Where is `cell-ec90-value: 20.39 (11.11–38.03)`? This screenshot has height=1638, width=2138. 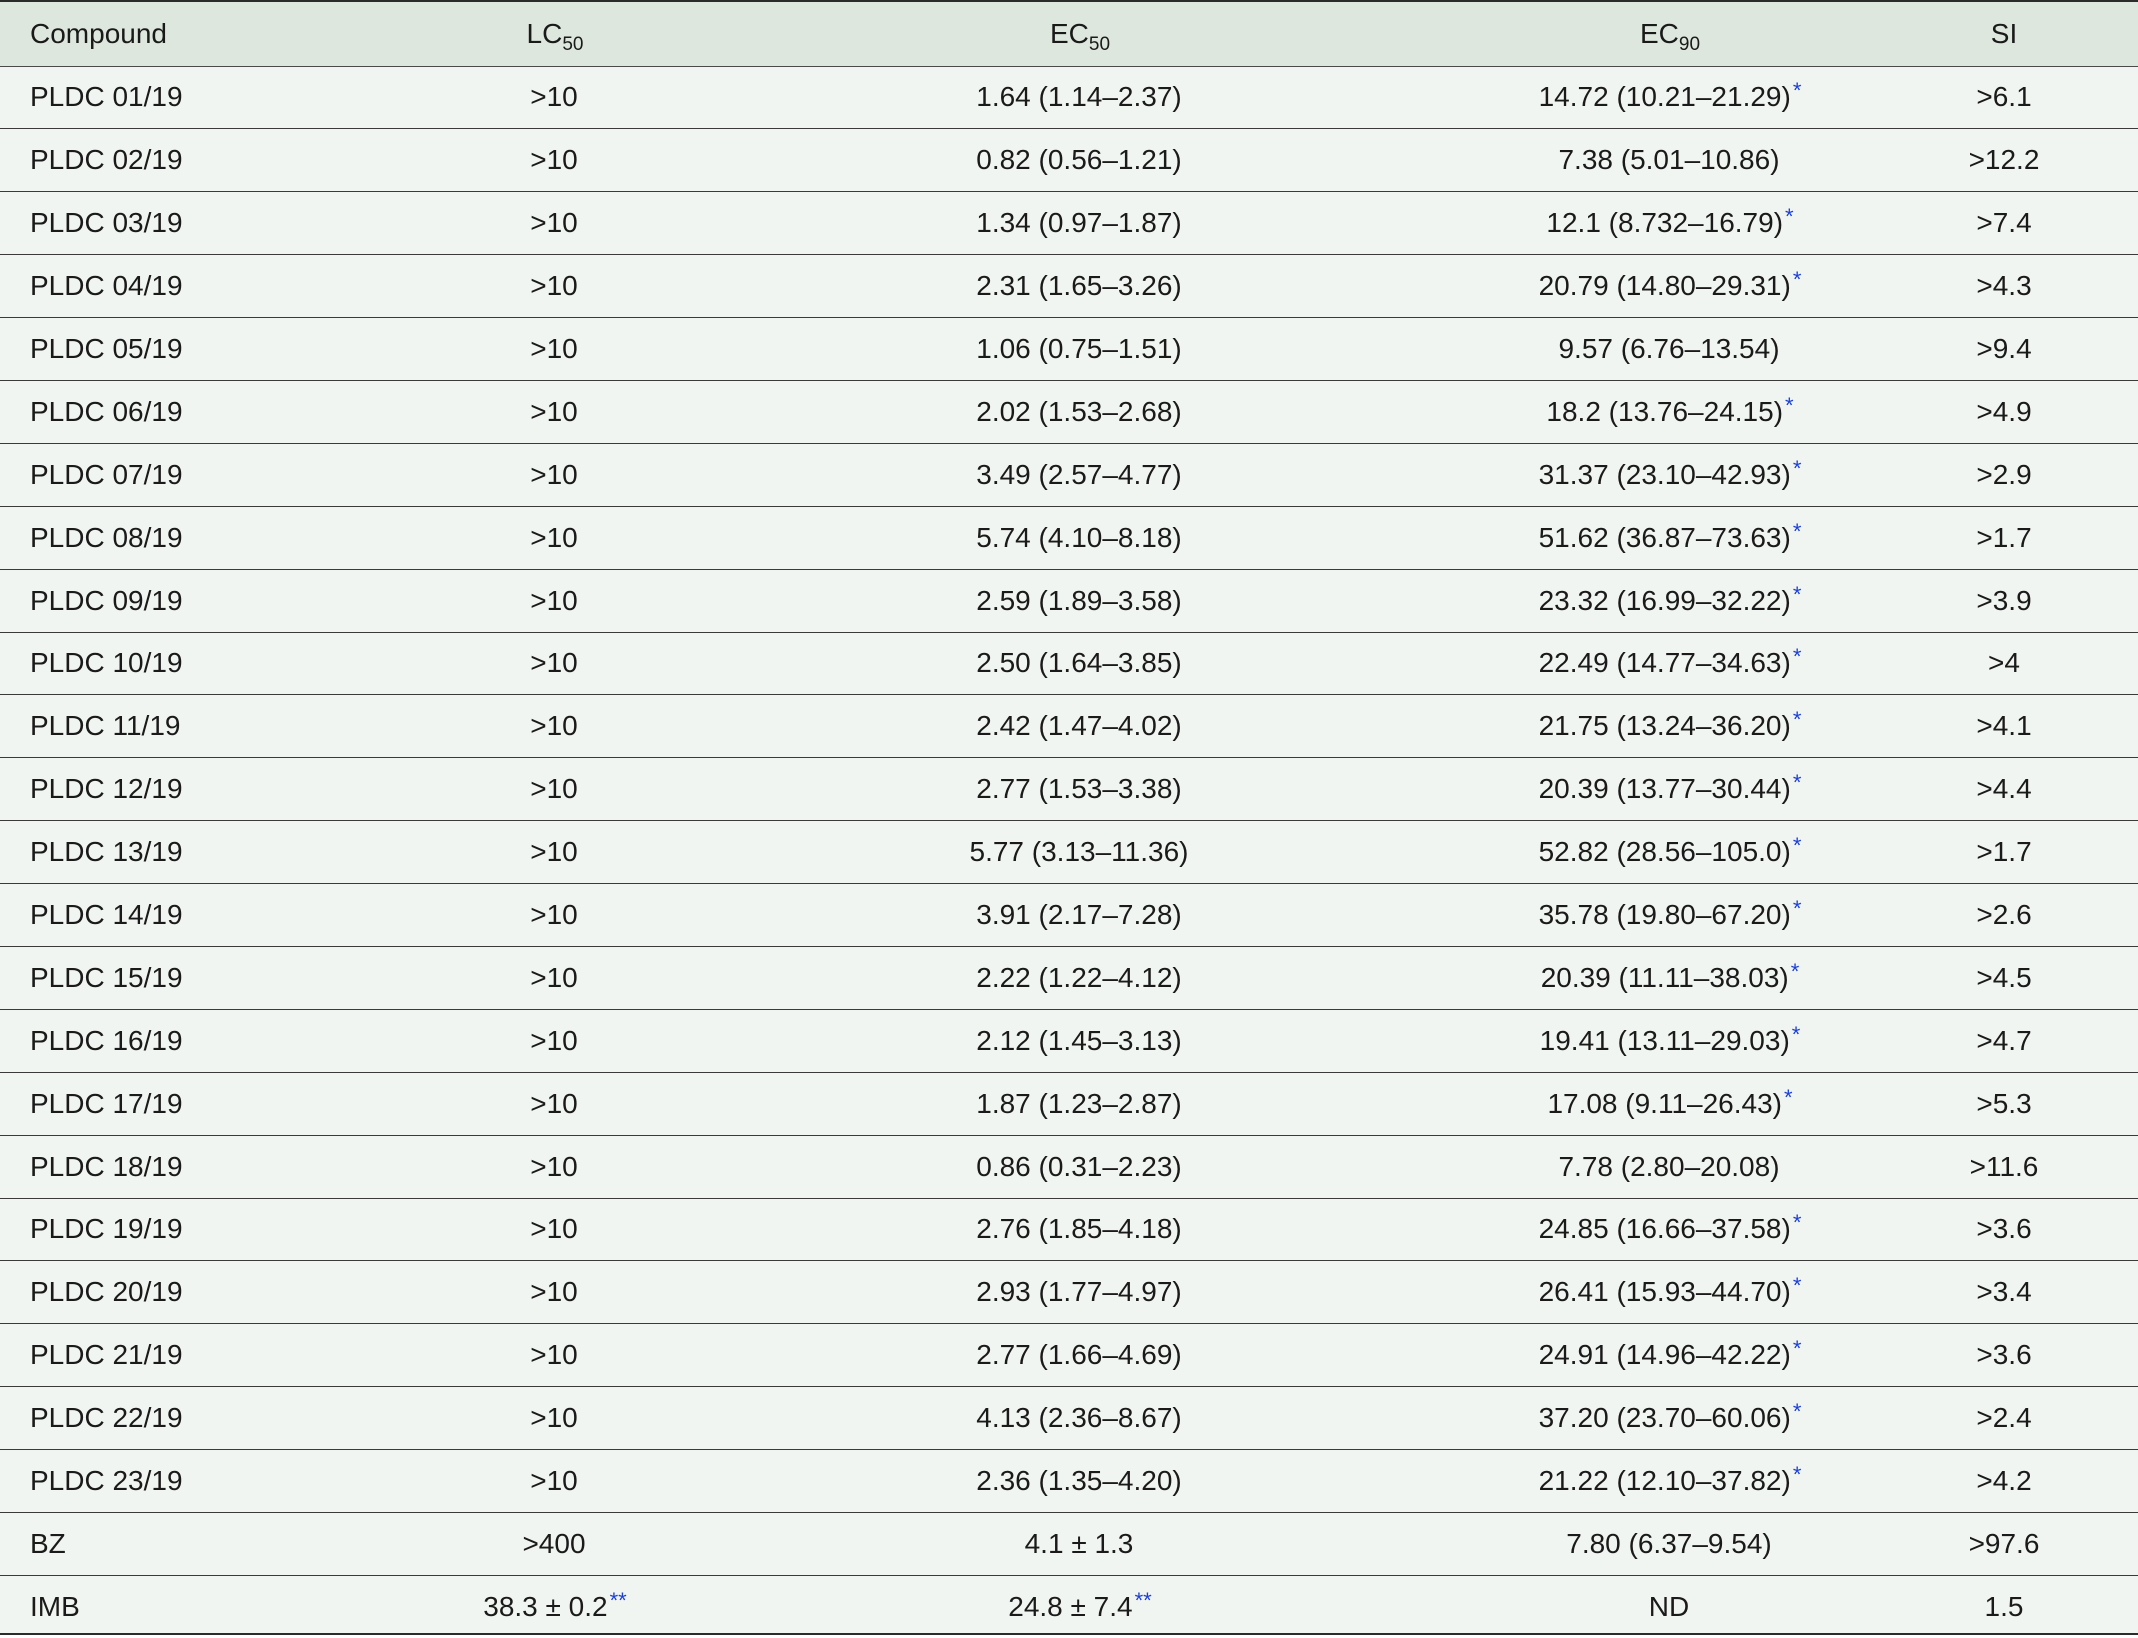 cell-ec90-value: 20.39 (11.11–38.03) is located at coordinates (1664, 977).